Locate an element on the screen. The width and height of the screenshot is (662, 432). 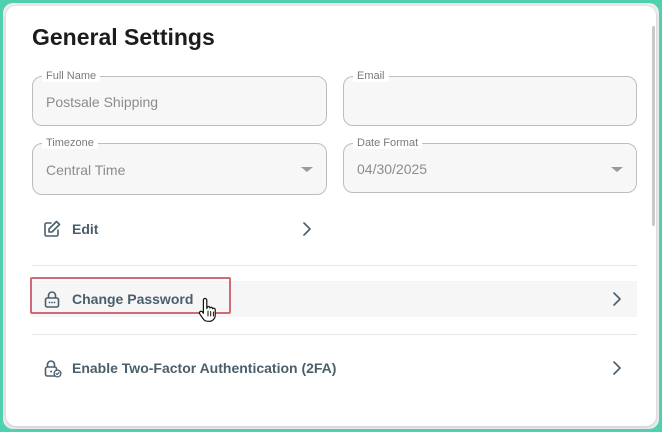
date-format-select: Date Format 04/30/2025 is located at coordinates (490, 165).